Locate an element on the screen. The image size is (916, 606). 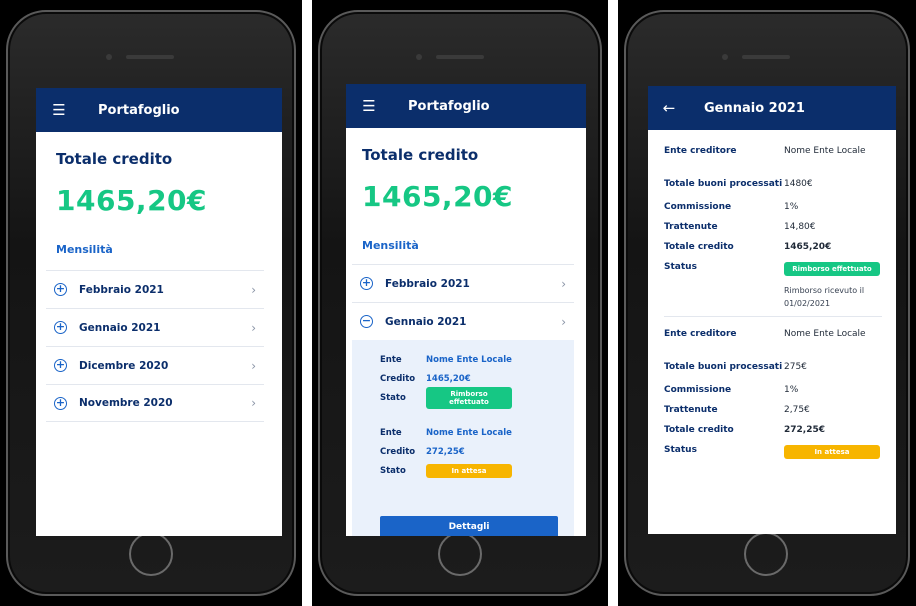
back-arrow-icon: ← is located at coordinates (669, 108).